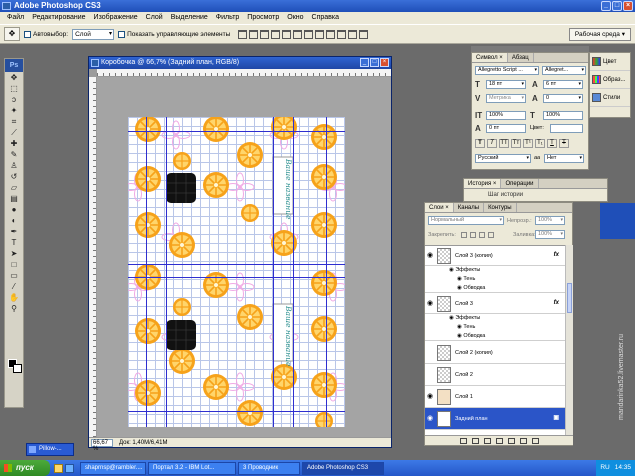  Describe the element at coordinates (499, 440) in the screenshot. I see `adjustment-layer-icon` at that location.